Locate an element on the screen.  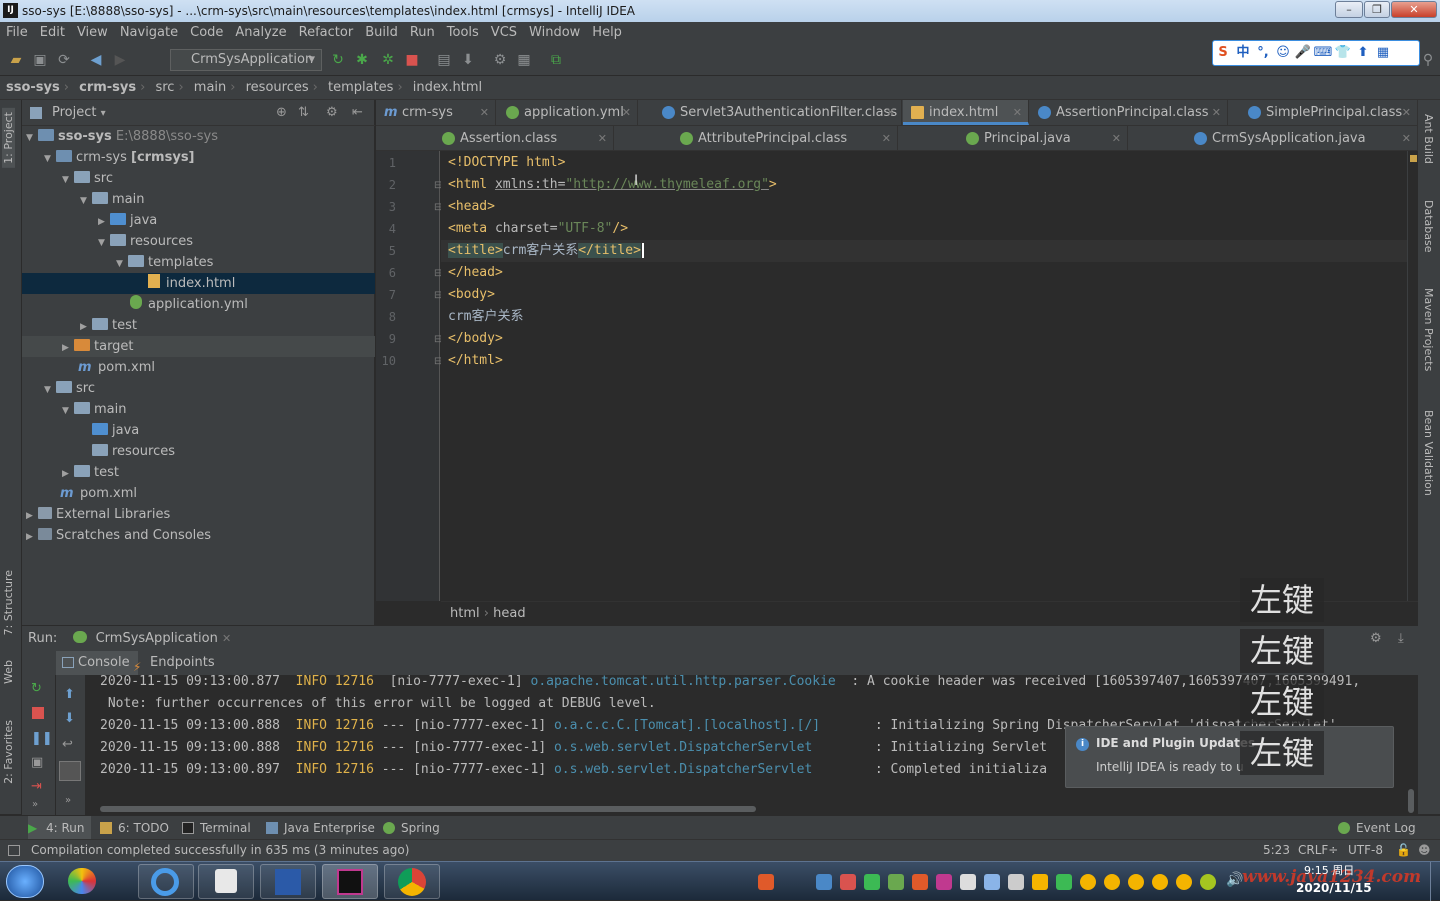
menu-file: File is located at coordinates (17, 33).